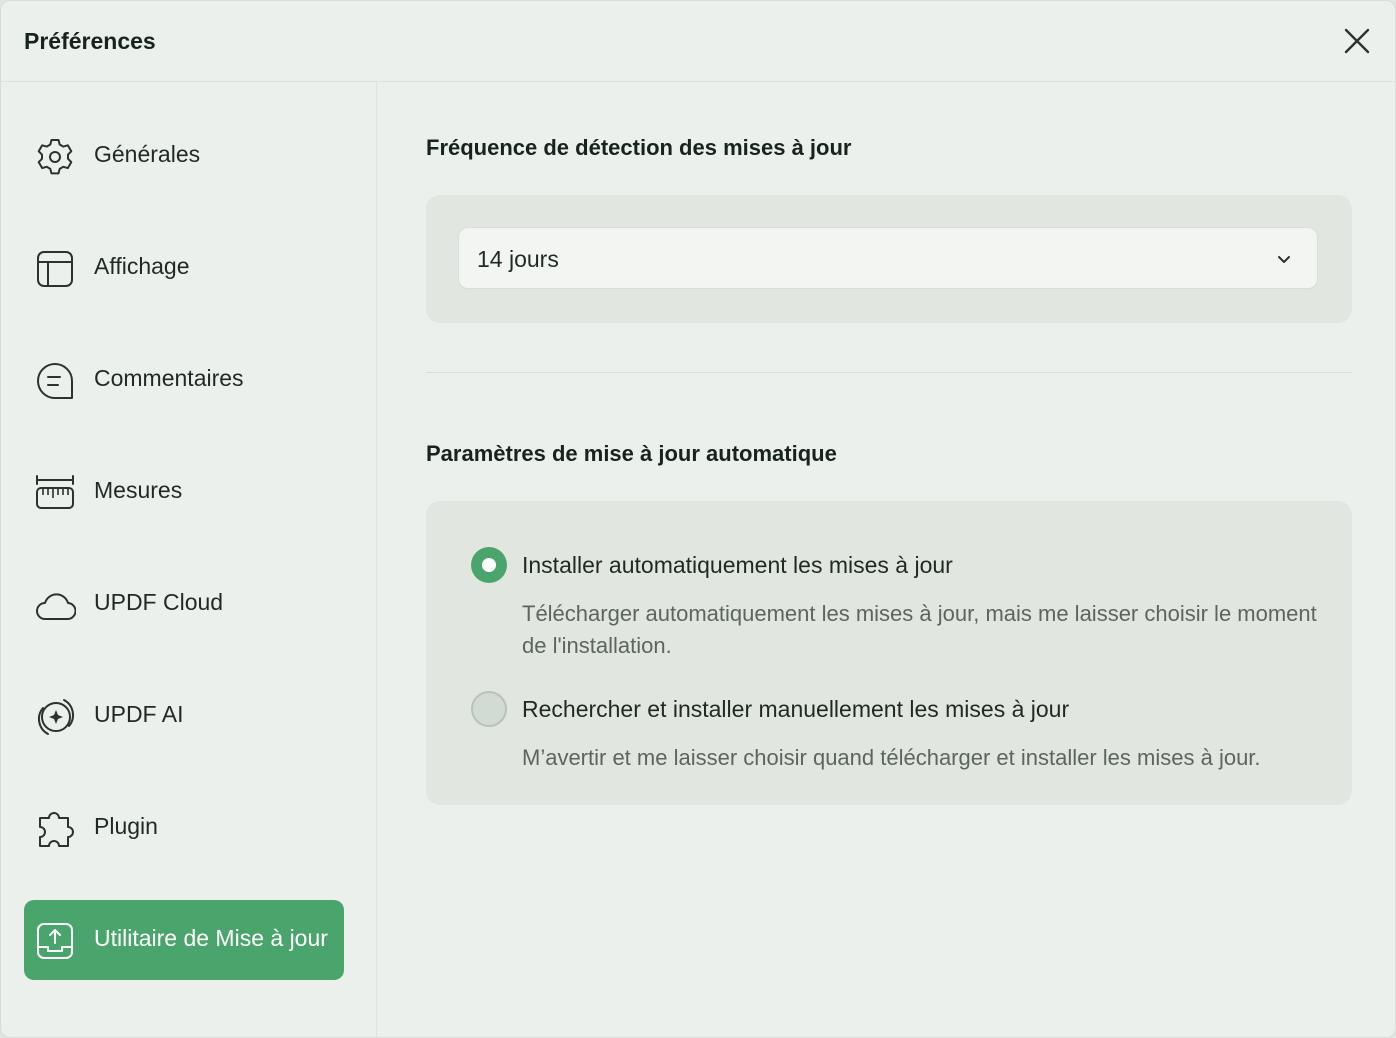 The height and width of the screenshot is (1038, 1396). I want to click on puzzle-icon, so click(56, 829).